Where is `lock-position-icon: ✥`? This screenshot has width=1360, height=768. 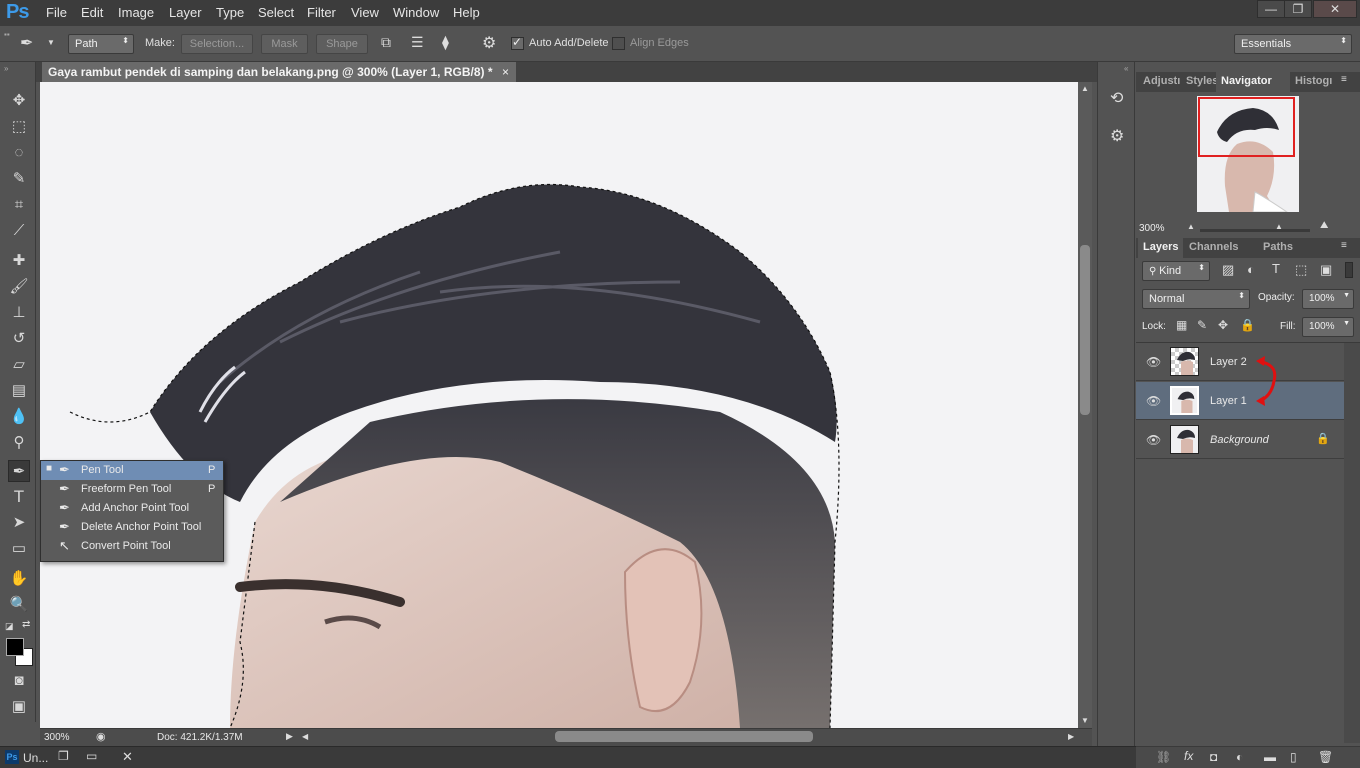
lock-position-icon: ✥ is located at coordinates (1223, 325).